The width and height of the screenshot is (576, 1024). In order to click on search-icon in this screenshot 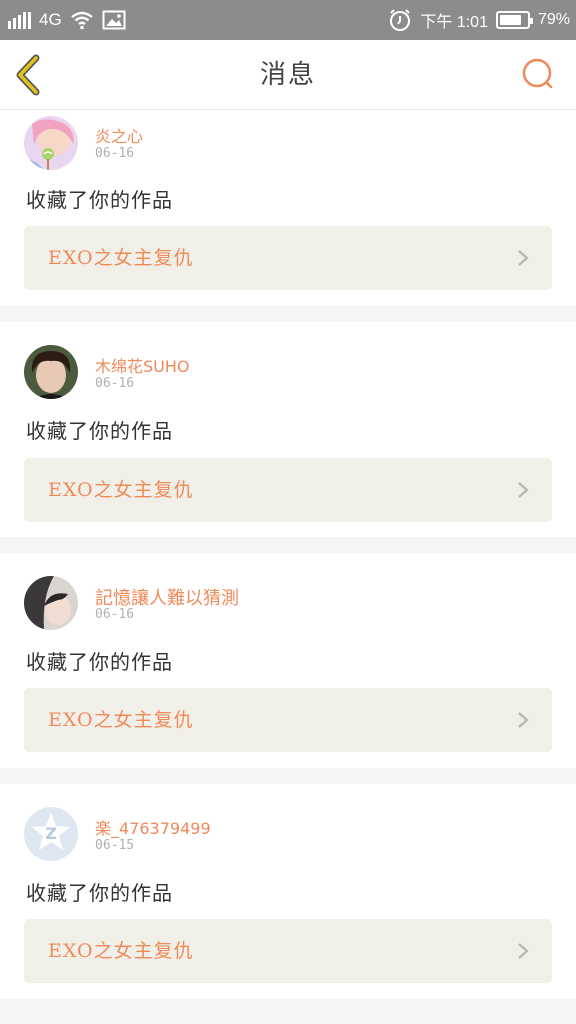, I will do `click(537, 73)`.